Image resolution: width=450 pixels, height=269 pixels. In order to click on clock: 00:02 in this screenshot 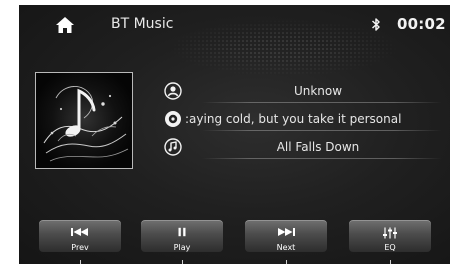, I will do `click(421, 24)`.